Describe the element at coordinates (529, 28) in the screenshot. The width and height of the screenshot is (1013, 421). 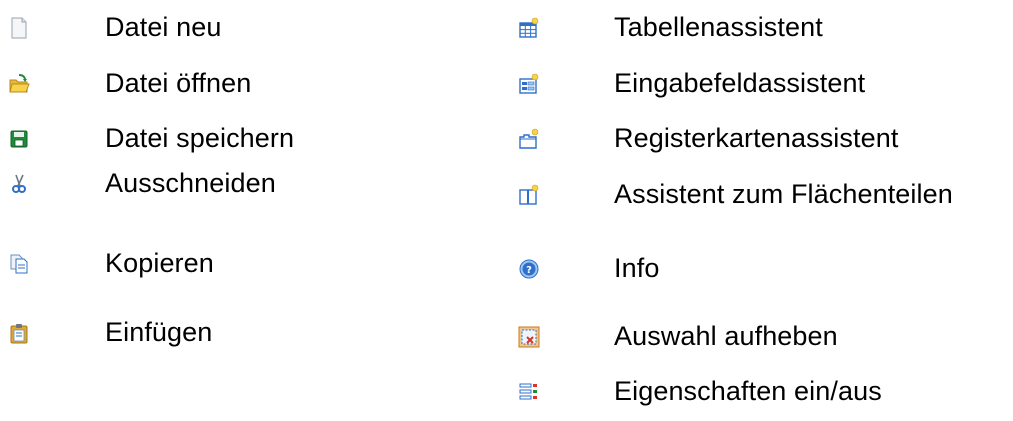
I see `table-wizard-icon` at that location.